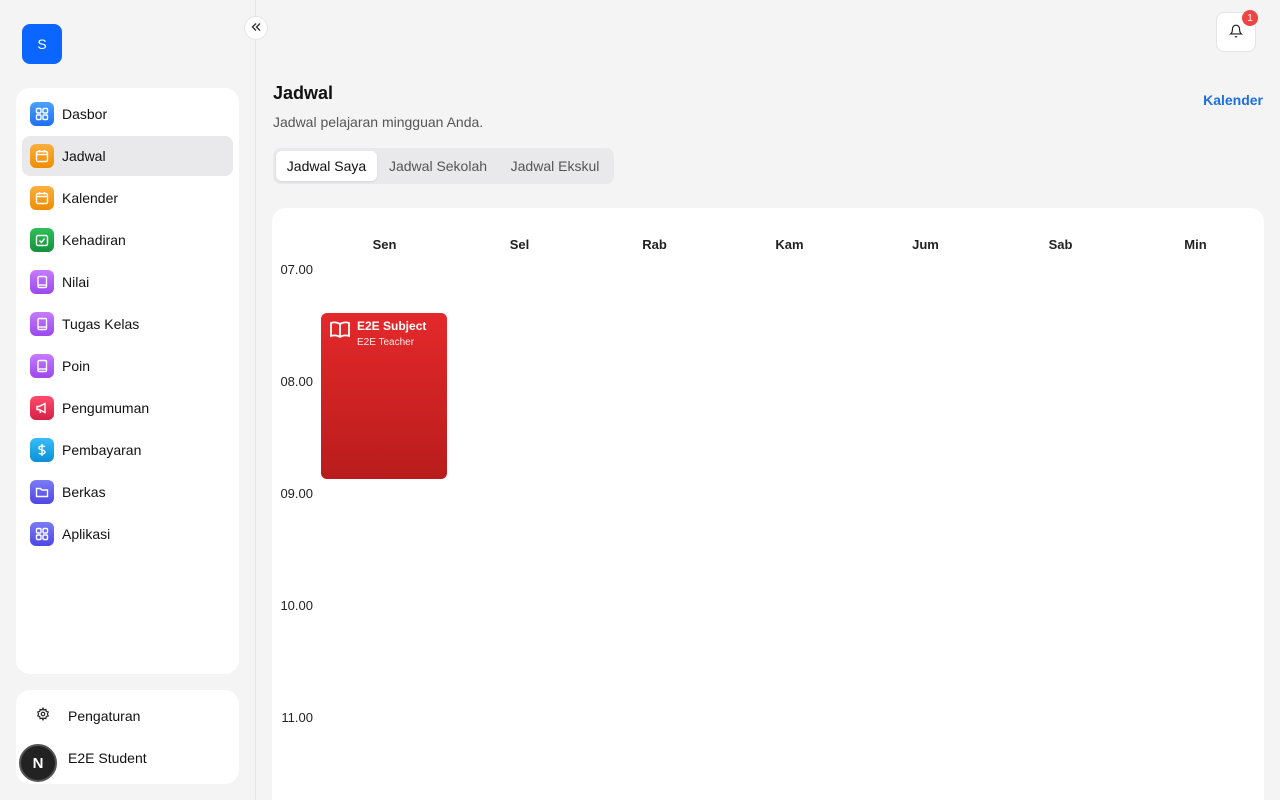 The image size is (1280, 800). Describe the element at coordinates (384, 396) in the screenshot. I see `schedule-event: E2E Subject E2E Teacher` at that location.